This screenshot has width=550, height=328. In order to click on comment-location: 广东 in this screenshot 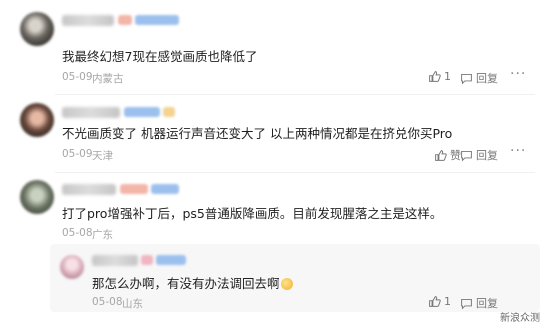, I will do `click(102, 235)`.